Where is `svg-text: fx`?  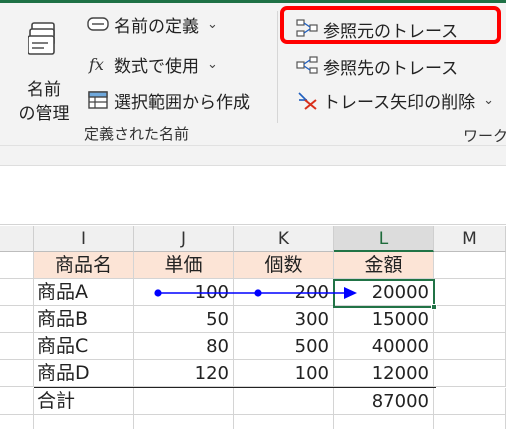
svg-text: fx is located at coordinates (96, 64).